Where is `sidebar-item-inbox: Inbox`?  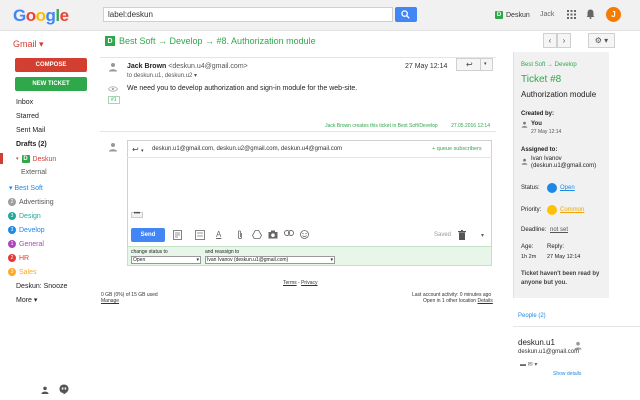
sidebar-item-inbox: Inbox is located at coordinates (24, 102).